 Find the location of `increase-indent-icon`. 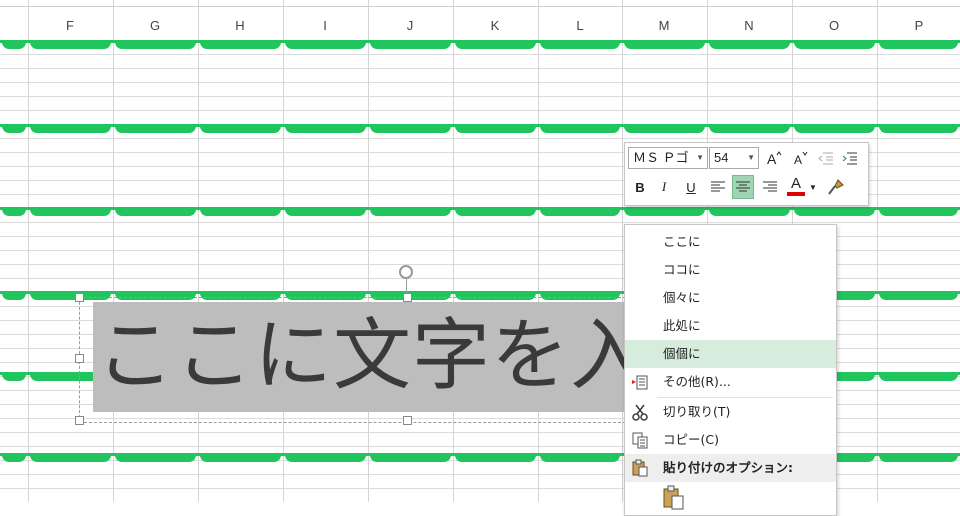

increase-indent-icon is located at coordinates (849, 158).